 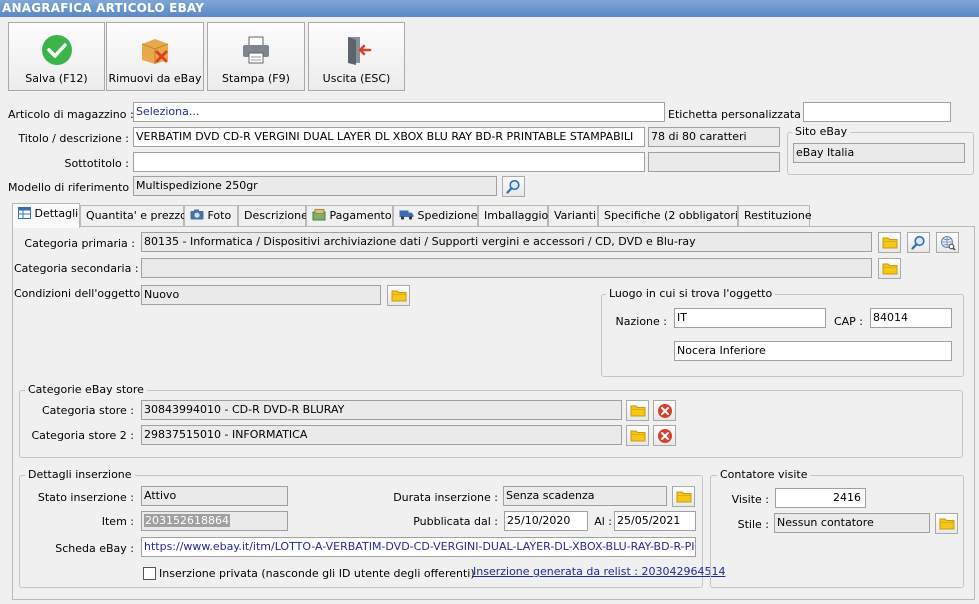 I want to click on durata-browse-button, so click(x=683, y=496).